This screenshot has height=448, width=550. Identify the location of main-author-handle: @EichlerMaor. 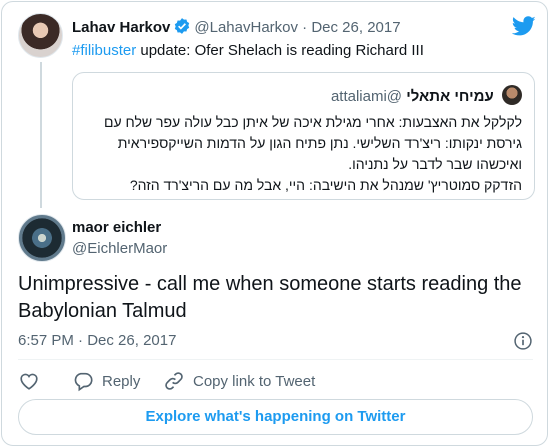
(119, 248).